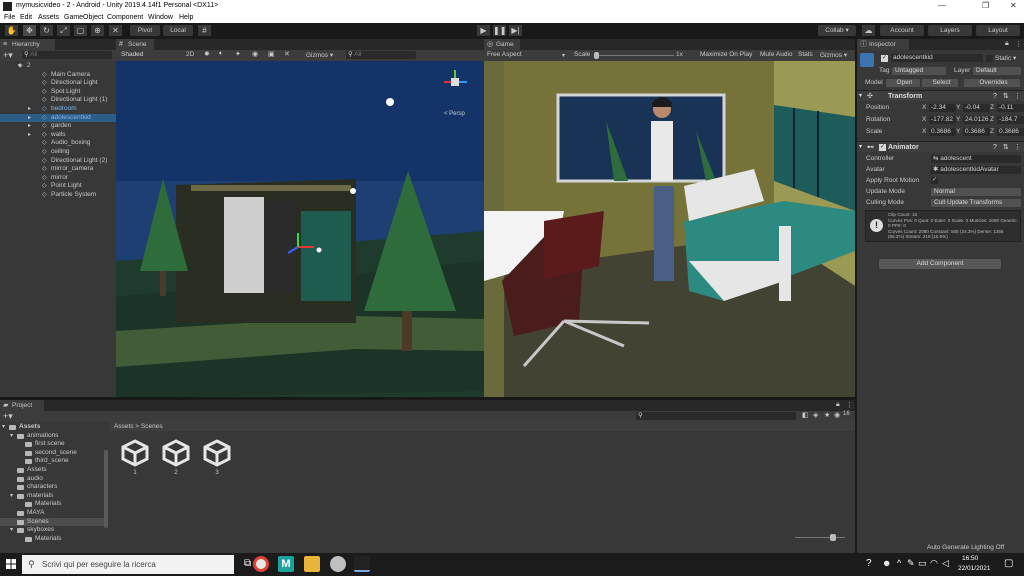 This screenshot has height=576, width=1024. Describe the element at coordinates (11, 436) in the screenshot. I see `expand-arrow-icon: ▾` at that location.